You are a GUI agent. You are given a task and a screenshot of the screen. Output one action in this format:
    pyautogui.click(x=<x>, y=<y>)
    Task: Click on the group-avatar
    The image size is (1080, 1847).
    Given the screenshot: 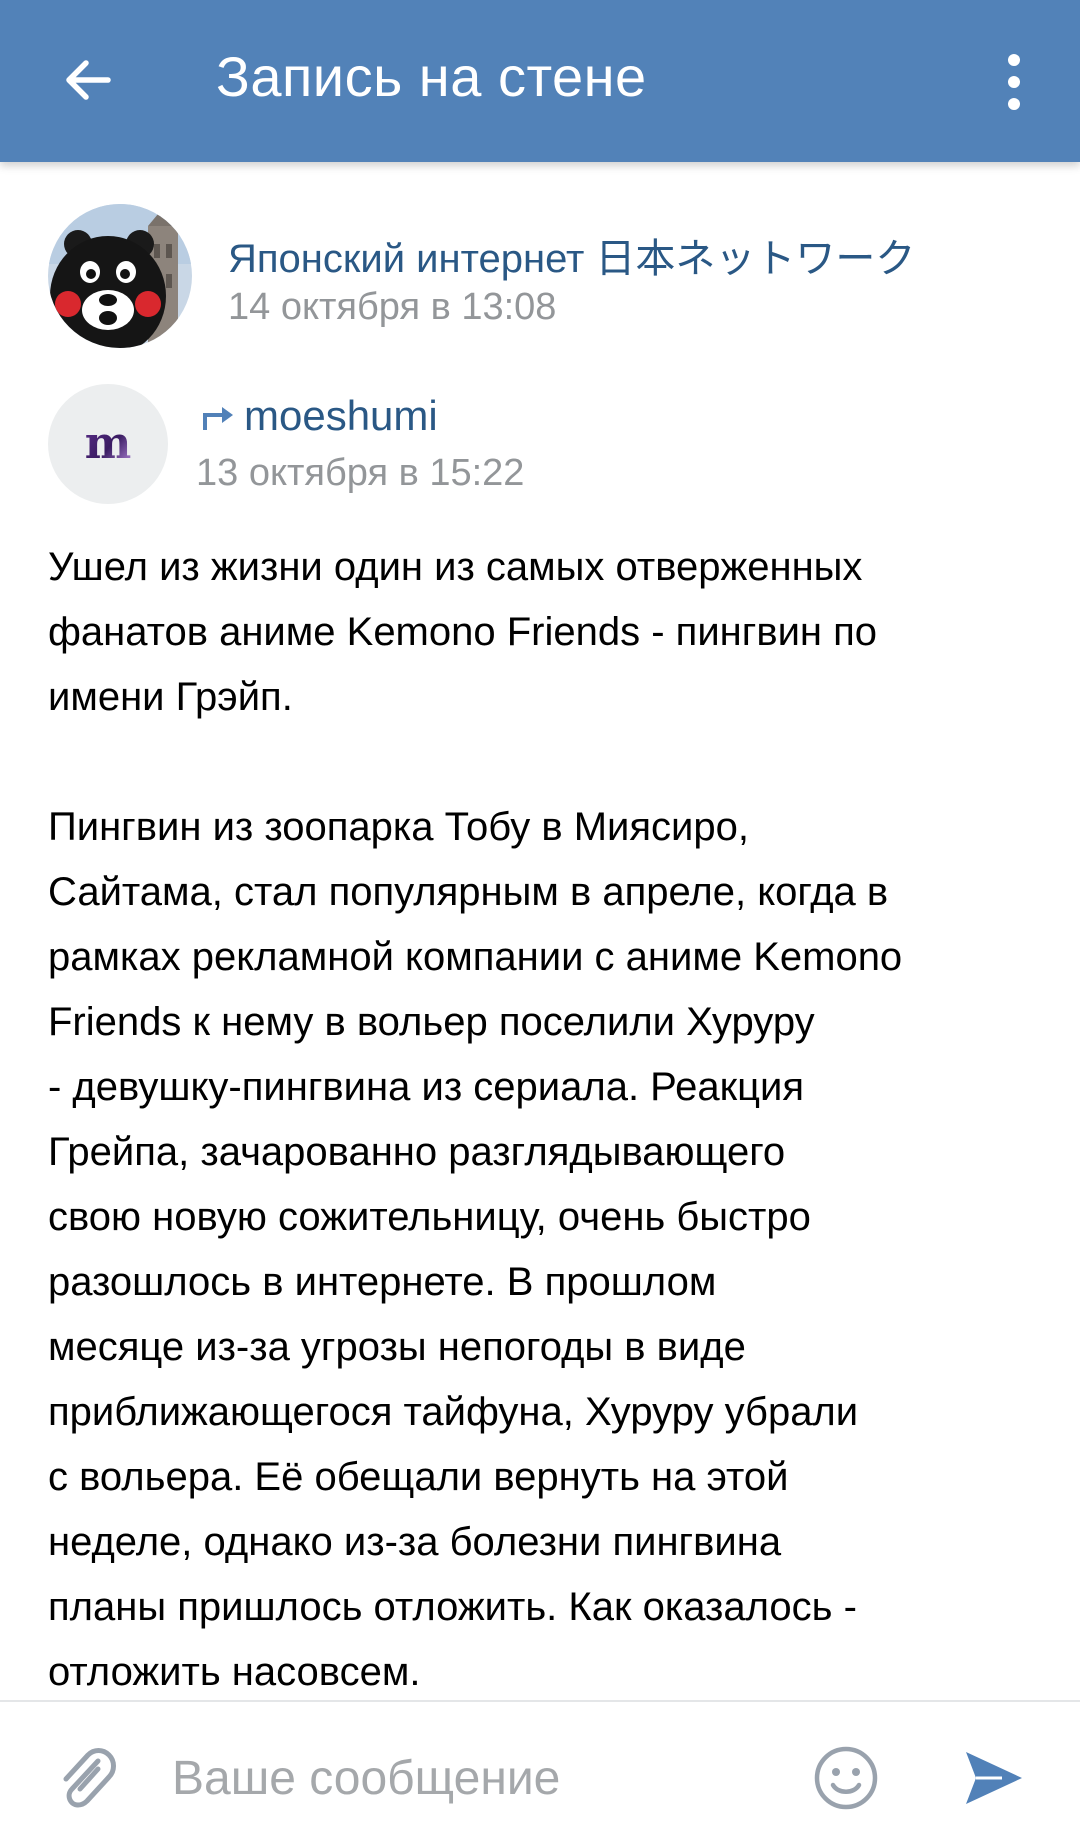 What is the action you would take?
    pyautogui.click(x=120, y=276)
    